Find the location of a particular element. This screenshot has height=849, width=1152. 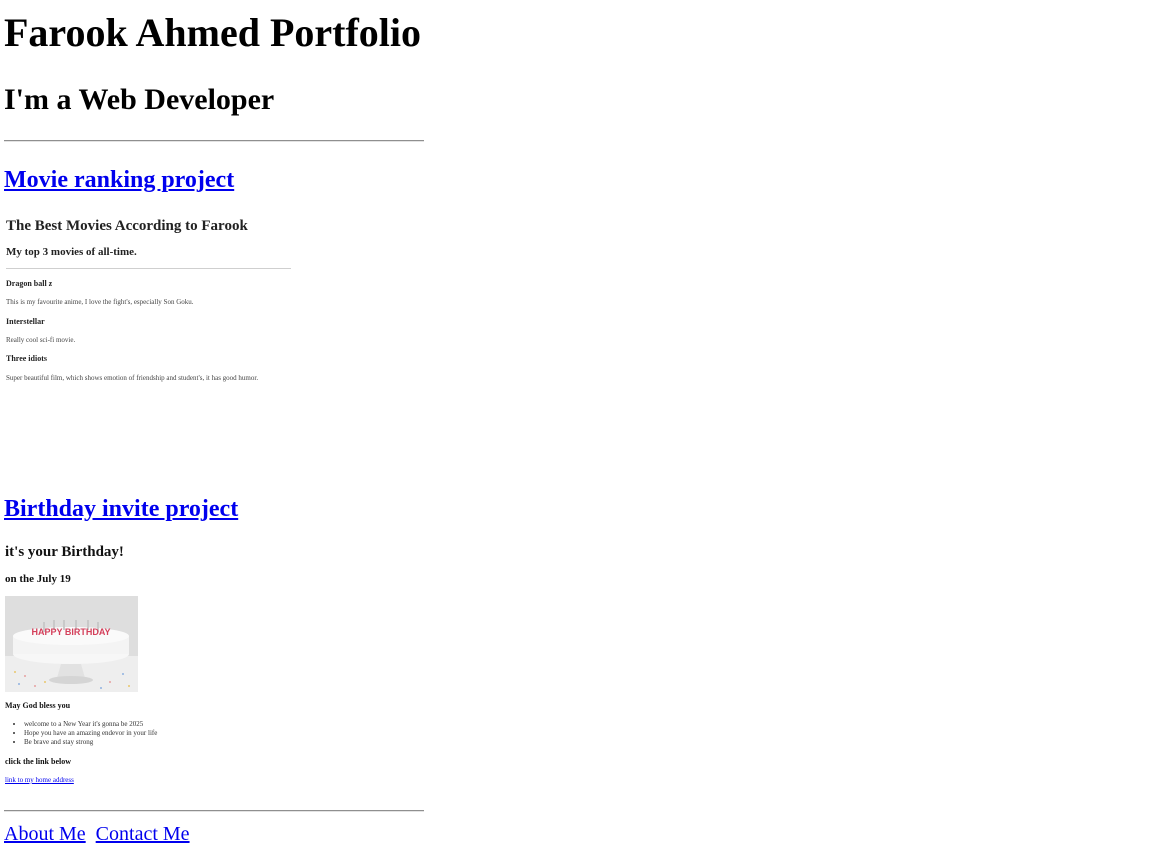

footer-nav: About Me Contact Me is located at coordinates (99, 834).